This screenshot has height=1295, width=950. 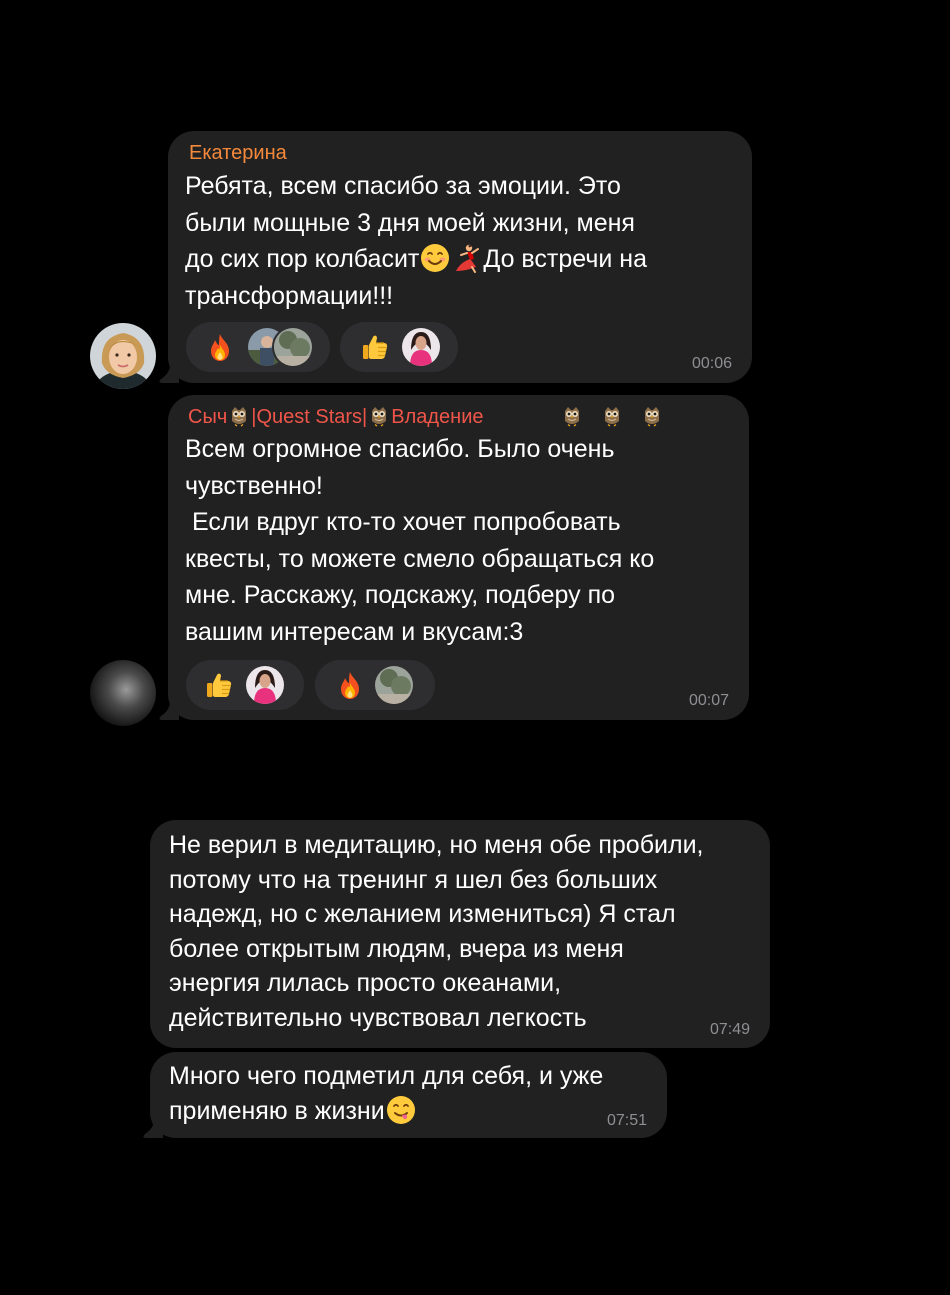 What do you see at coordinates (565, 259) in the screenshot?
I see `message-line-part: До встречи на` at bounding box center [565, 259].